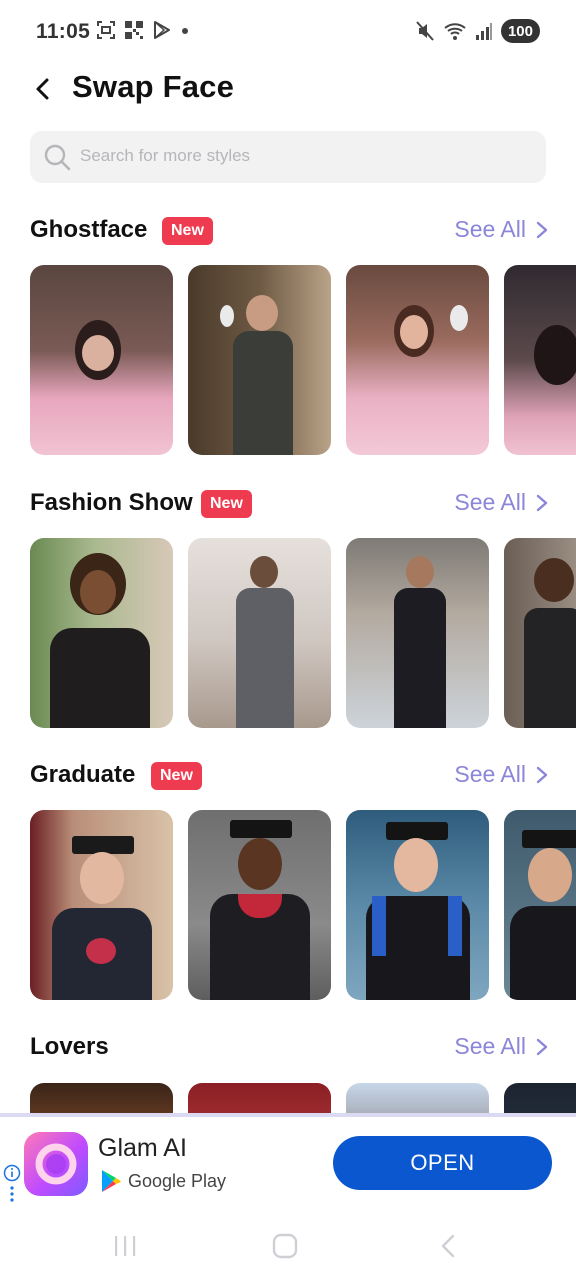 This screenshot has width=576, height=1280. Describe the element at coordinates (288, 504) in the screenshot. I see `section-header: Fashion Show New See All` at that location.